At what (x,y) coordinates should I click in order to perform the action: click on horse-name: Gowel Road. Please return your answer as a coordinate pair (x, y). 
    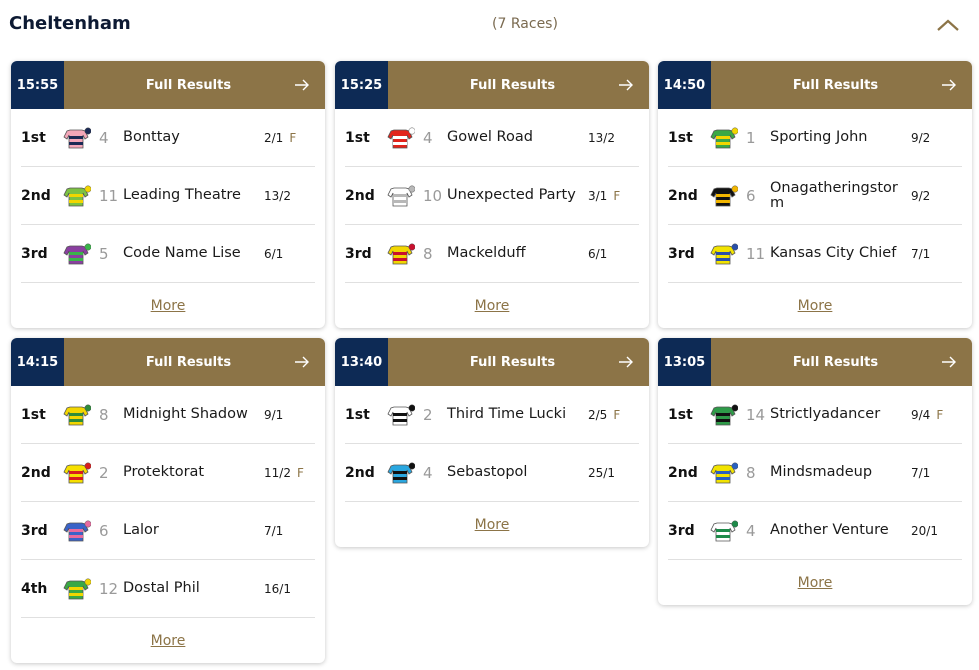
    Looking at the image, I should click on (517, 137).